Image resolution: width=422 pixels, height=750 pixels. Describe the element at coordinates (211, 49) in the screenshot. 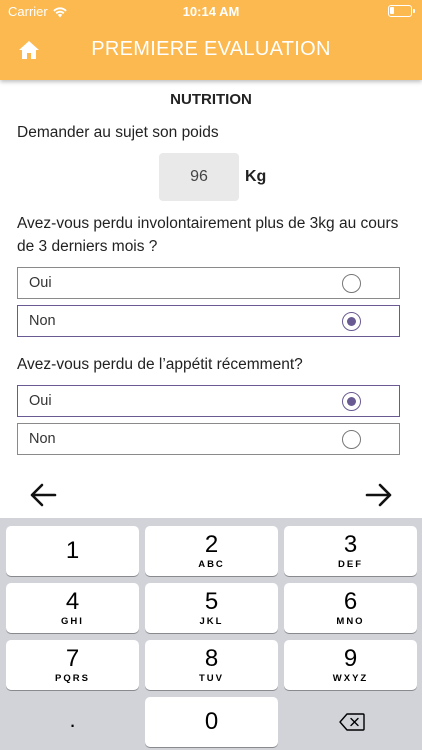

I see `page-title: PREMIERE EVALUATION` at that location.